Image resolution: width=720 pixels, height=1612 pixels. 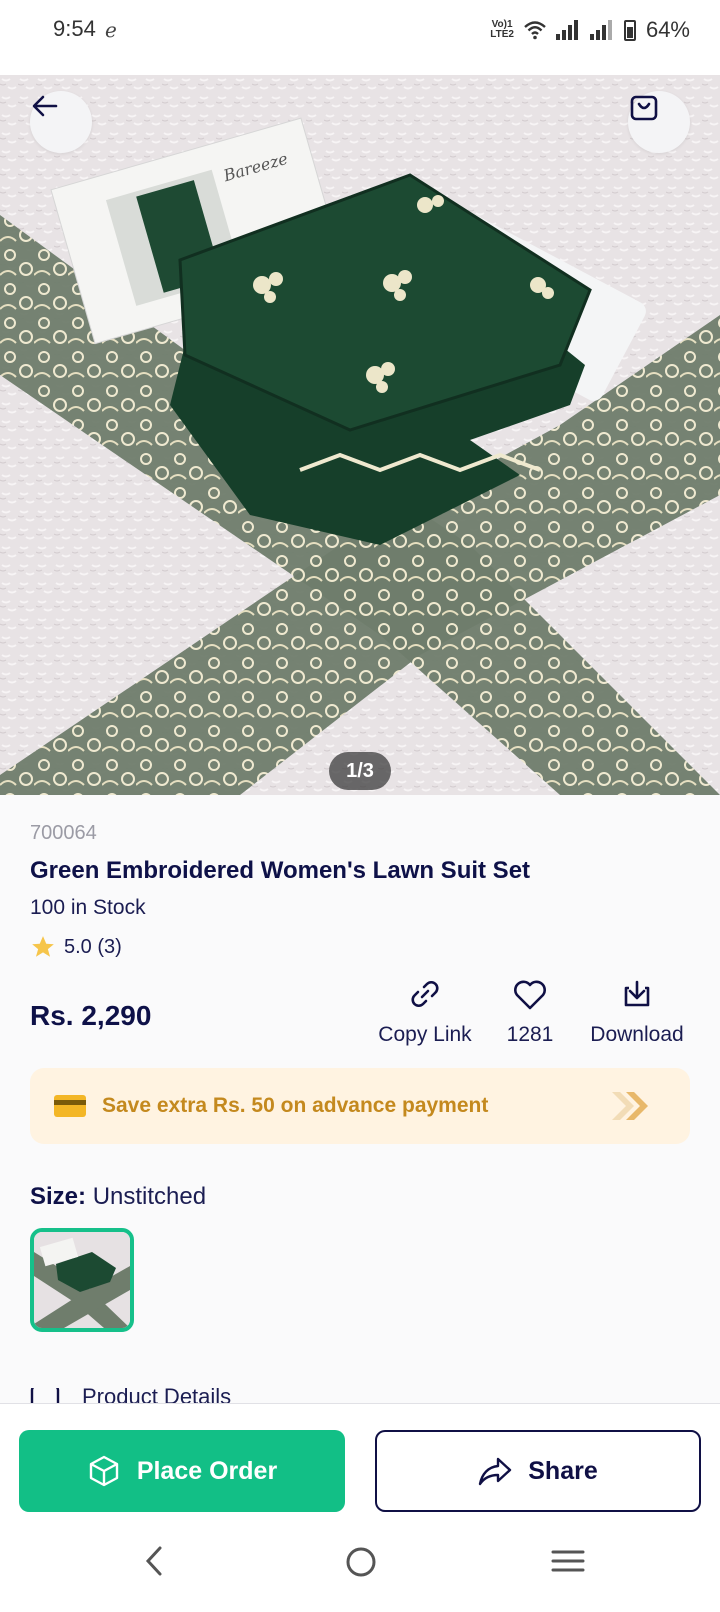 I want to click on product-price: Rs. 2,290, so click(x=91, y=1015).